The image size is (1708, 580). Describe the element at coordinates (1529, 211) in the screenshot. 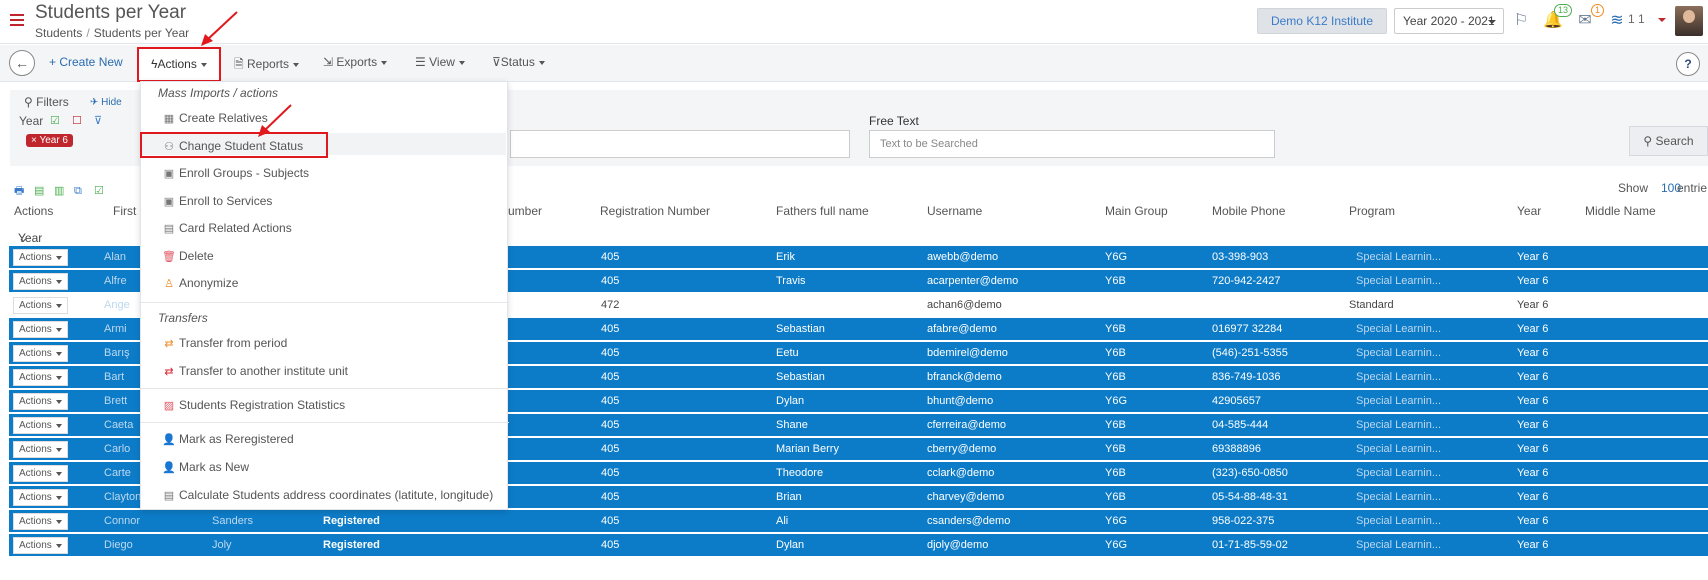

I see `col-year: Year` at that location.